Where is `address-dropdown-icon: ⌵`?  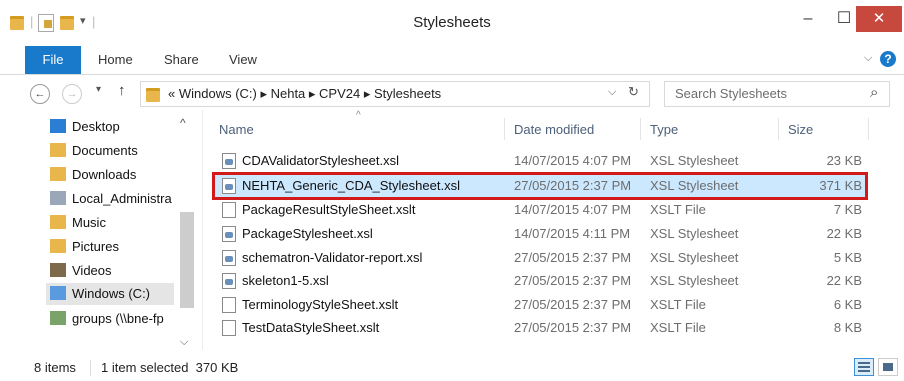 address-dropdown-icon: ⌵ is located at coordinates (612, 92).